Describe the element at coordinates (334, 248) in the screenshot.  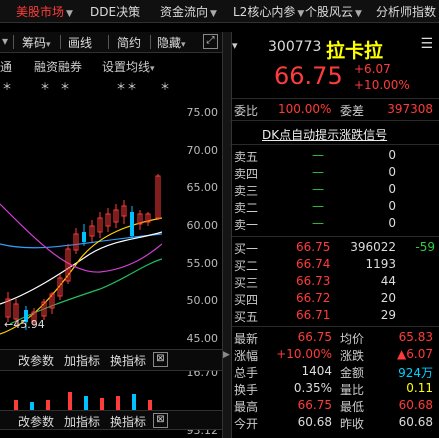
I see `buy-level-row: 买一 66.75 396022 -59` at that location.